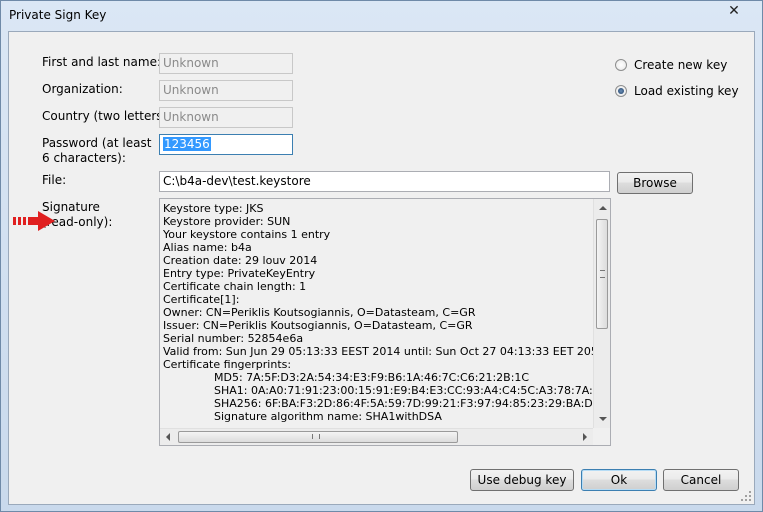 The image size is (763, 512). I want to click on load-existing-key-option: Load existing key, so click(677, 91).